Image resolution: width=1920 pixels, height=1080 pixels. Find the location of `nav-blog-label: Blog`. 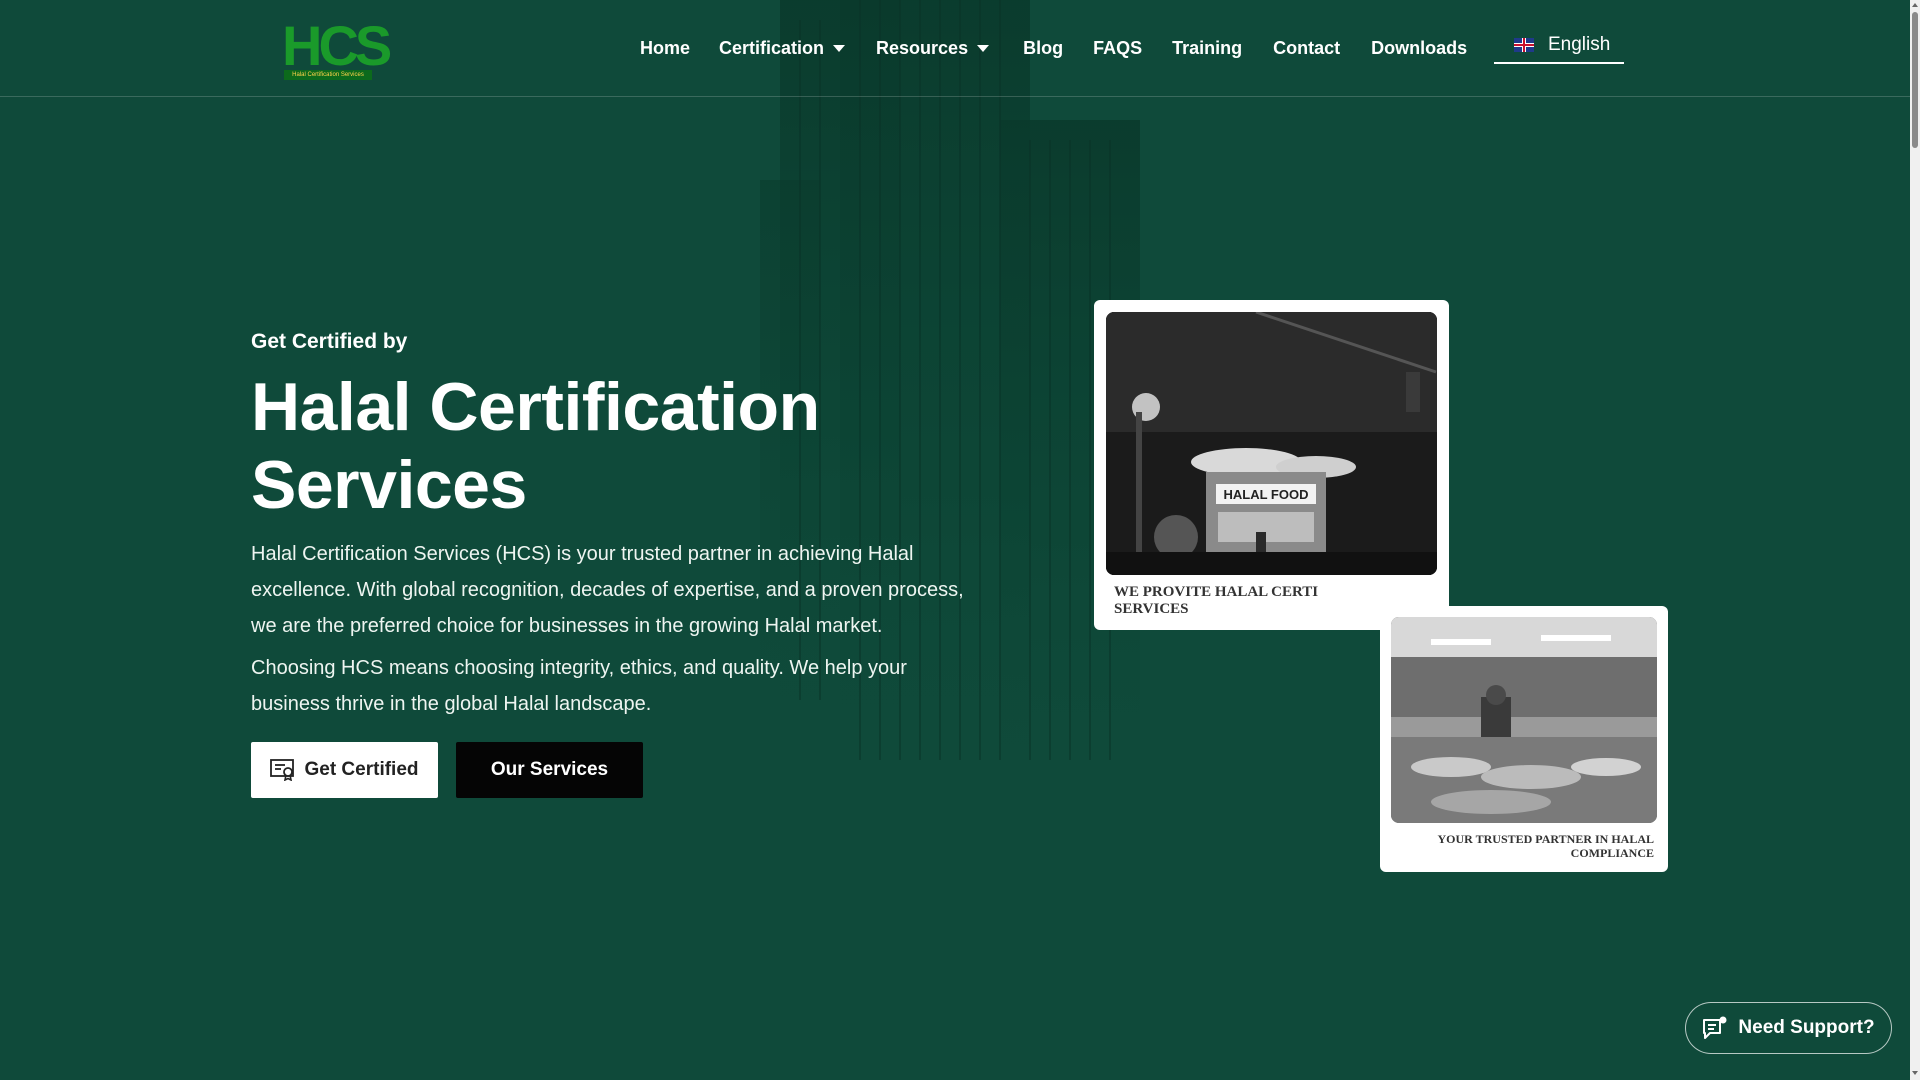

nav-blog-label: Blog is located at coordinates (1043, 47).